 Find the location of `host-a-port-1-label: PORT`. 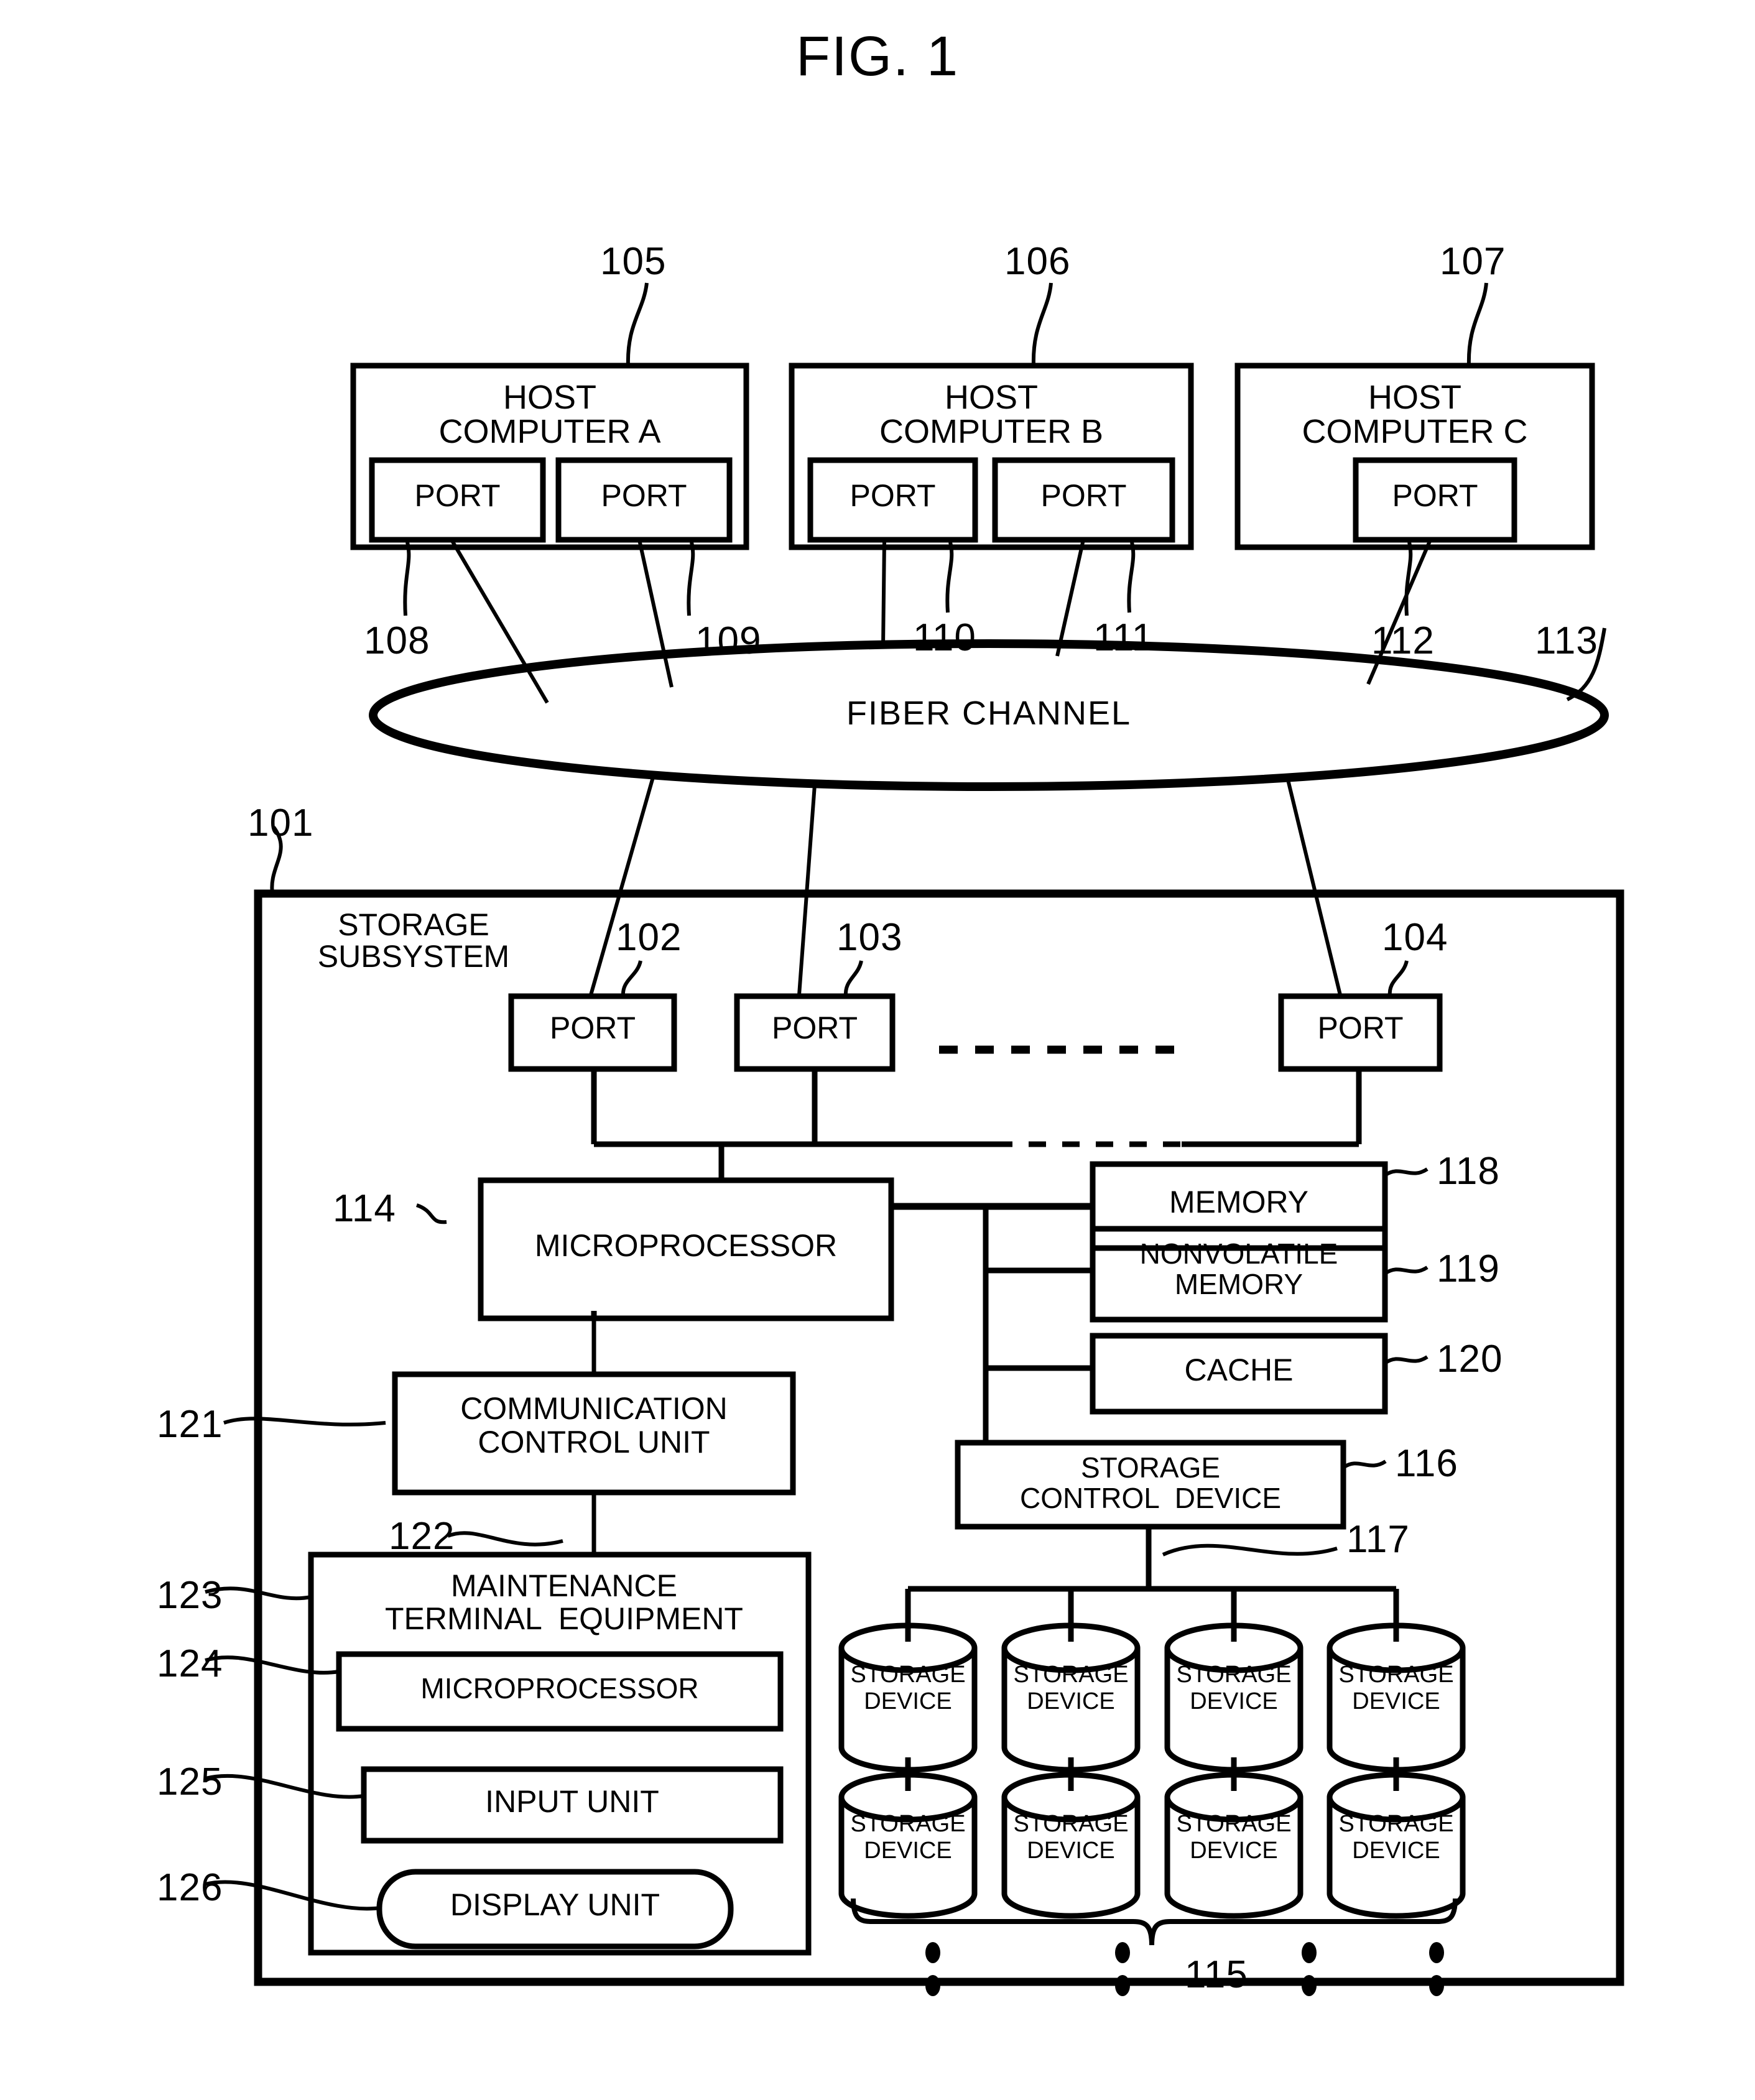

host-a-port-1-label: PORT is located at coordinates (457, 496).